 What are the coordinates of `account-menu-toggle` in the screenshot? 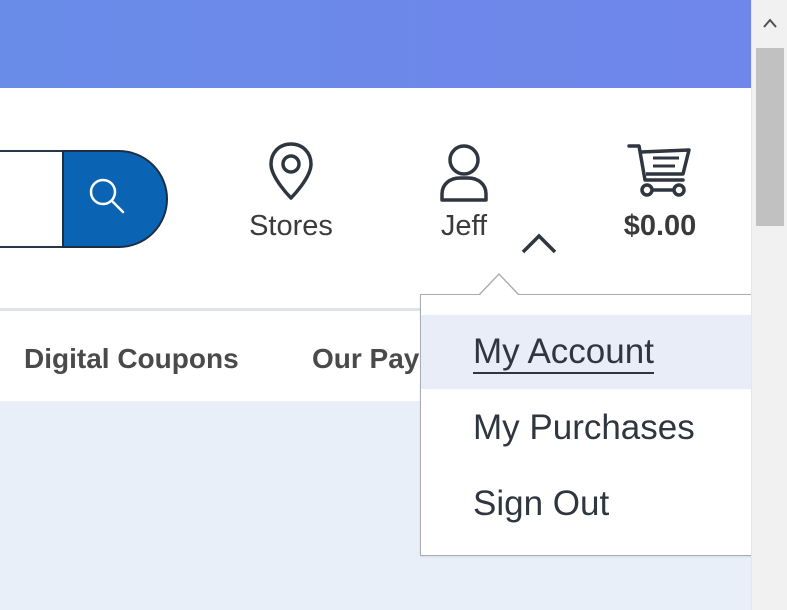 It's located at (539, 243).